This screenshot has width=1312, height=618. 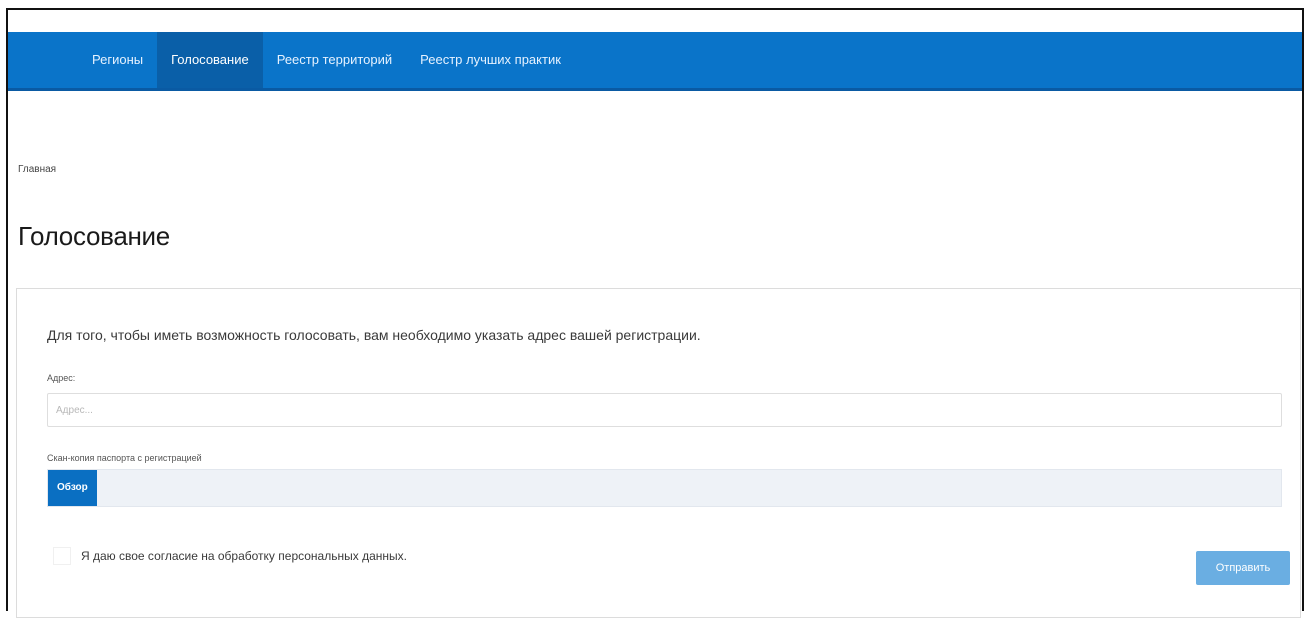 What do you see at coordinates (664, 410) in the screenshot?
I see `address-input` at bounding box center [664, 410].